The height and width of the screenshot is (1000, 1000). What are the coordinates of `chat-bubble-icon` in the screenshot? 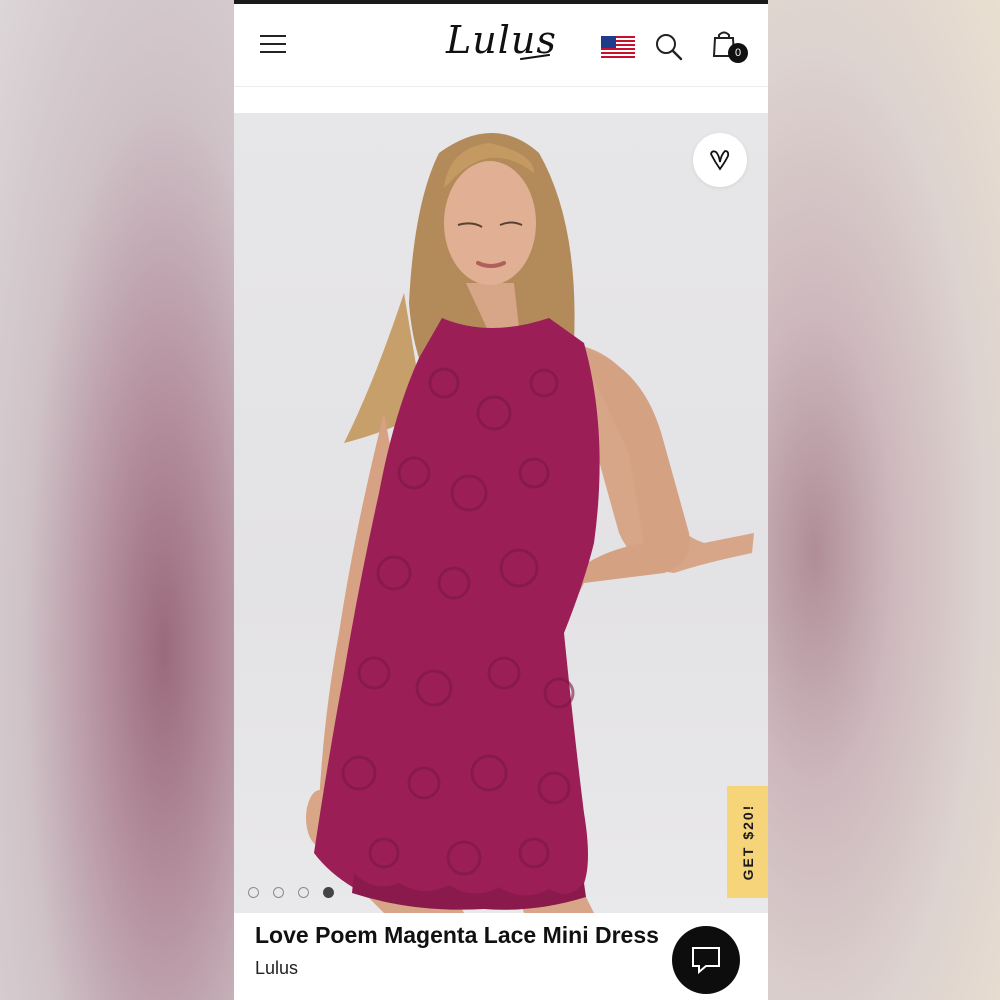 It's located at (706, 961).